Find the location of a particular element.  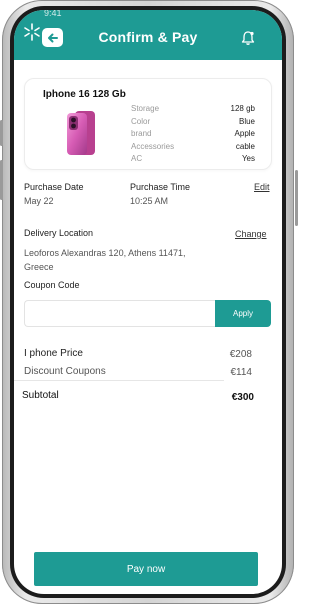

spec-label: brand is located at coordinates (141, 133).